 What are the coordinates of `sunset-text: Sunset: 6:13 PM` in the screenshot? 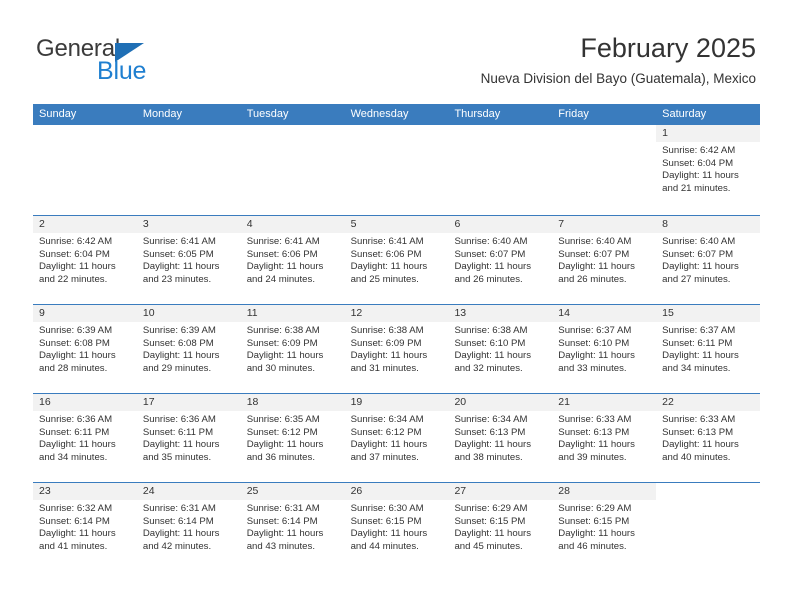 It's located at (490, 432).